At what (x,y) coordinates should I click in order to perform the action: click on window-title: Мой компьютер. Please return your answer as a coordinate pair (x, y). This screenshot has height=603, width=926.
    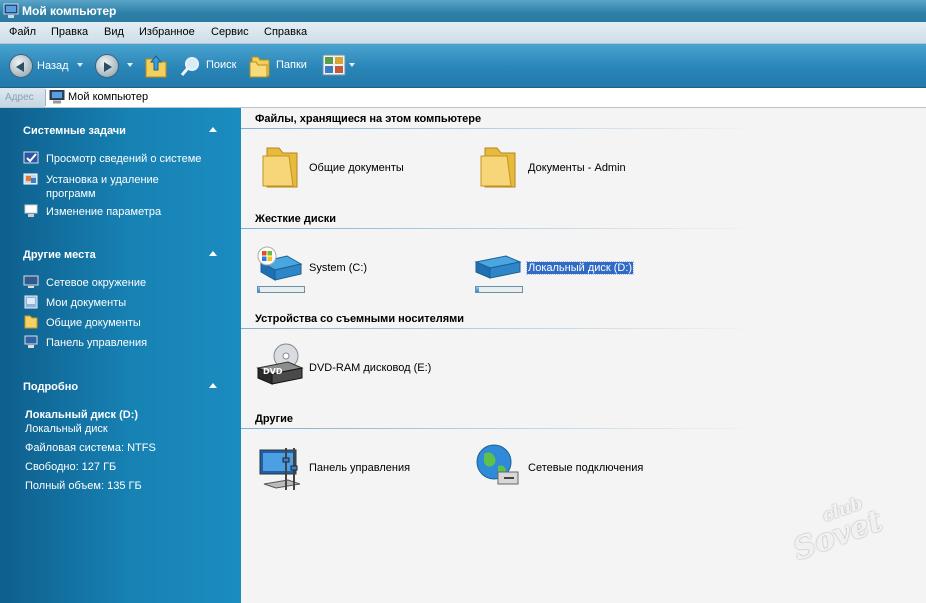
    Looking at the image, I should click on (69, 11).